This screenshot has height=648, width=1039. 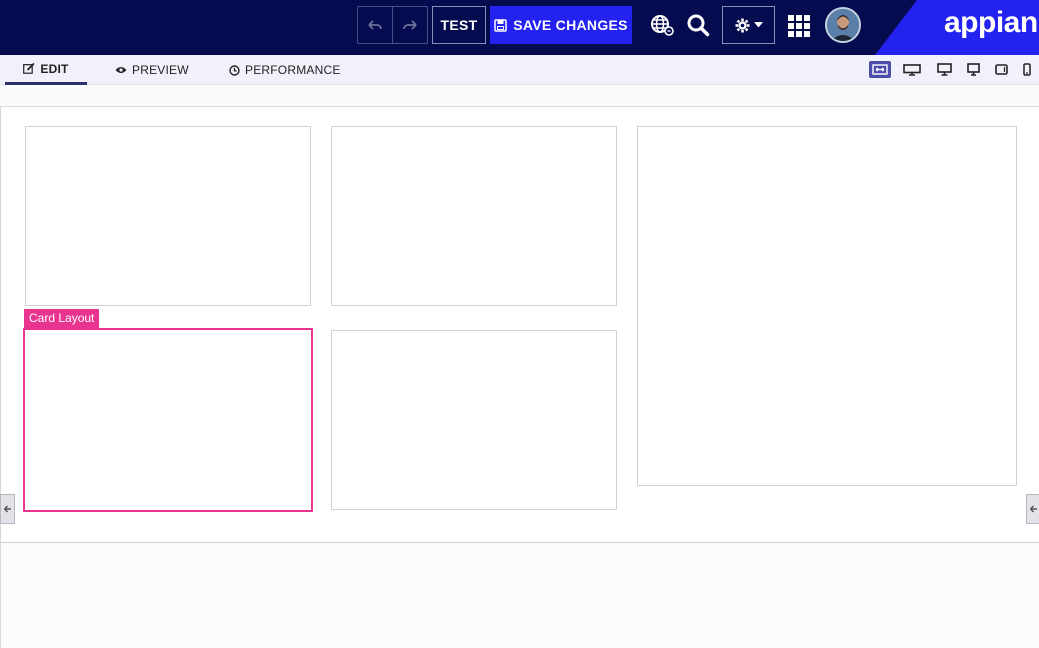 I want to click on settings-menu-button, so click(x=748, y=25).